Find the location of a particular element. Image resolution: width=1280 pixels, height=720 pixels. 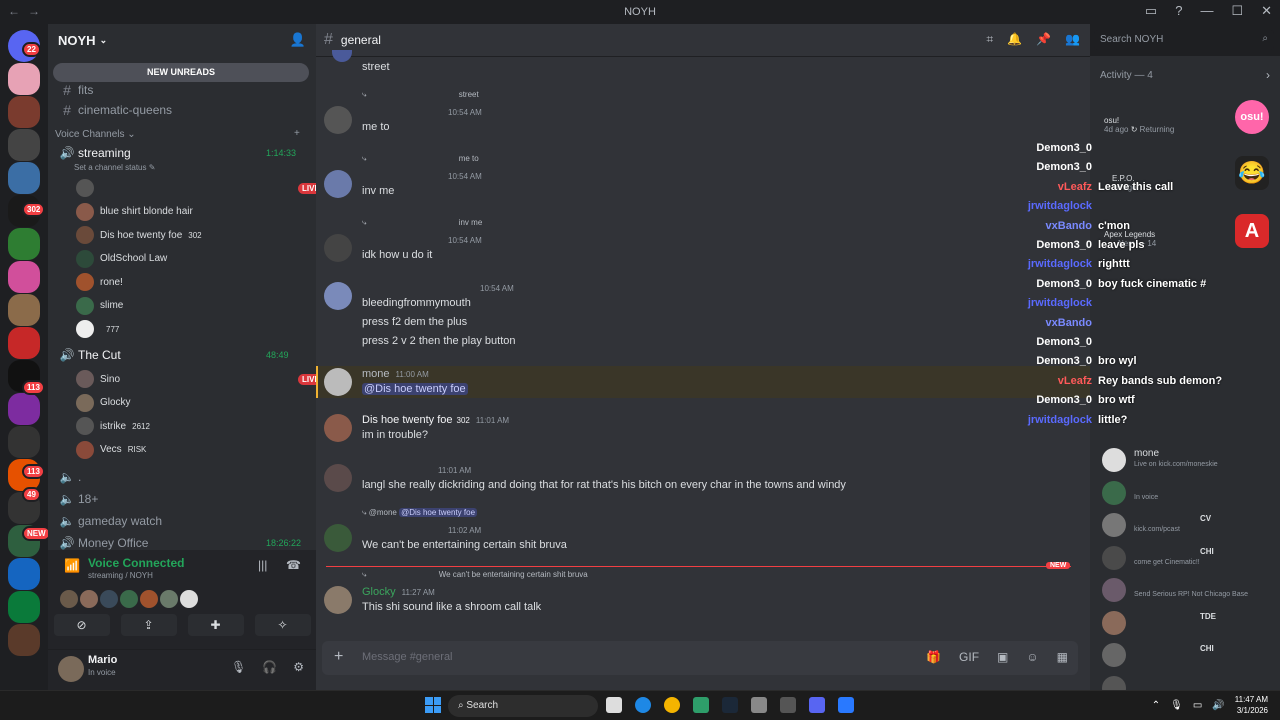

voice-member: LIVE is located at coordinates (196, 188).